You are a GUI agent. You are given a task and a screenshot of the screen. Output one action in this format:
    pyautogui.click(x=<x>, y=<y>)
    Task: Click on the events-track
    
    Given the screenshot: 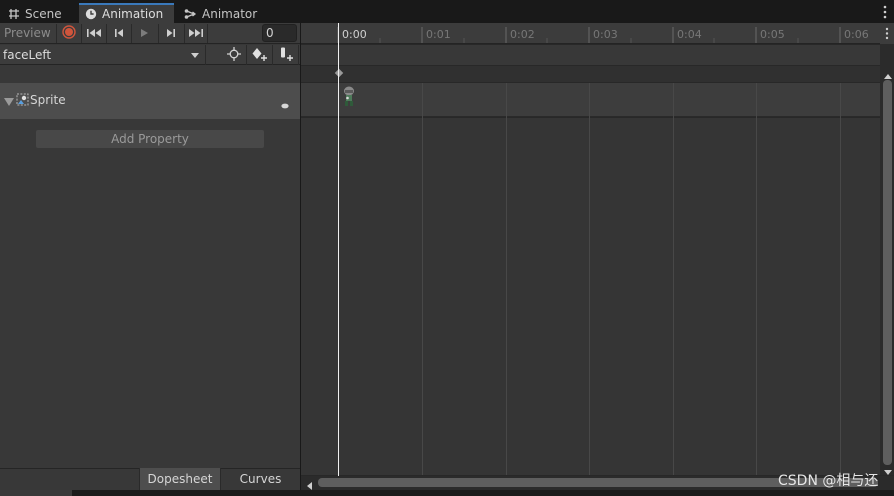 What is the action you would take?
    pyautogui.click(x=590, y=74)
    